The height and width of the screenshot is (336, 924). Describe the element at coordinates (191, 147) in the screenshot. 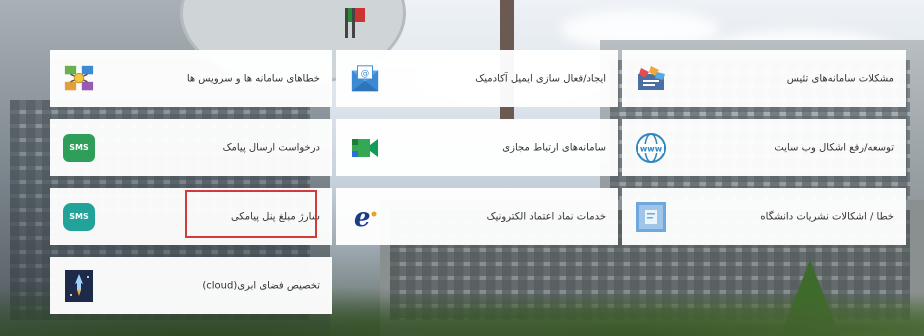

I see `tile-sms-request: SMS درخواست ارسال پیامک` at that location.